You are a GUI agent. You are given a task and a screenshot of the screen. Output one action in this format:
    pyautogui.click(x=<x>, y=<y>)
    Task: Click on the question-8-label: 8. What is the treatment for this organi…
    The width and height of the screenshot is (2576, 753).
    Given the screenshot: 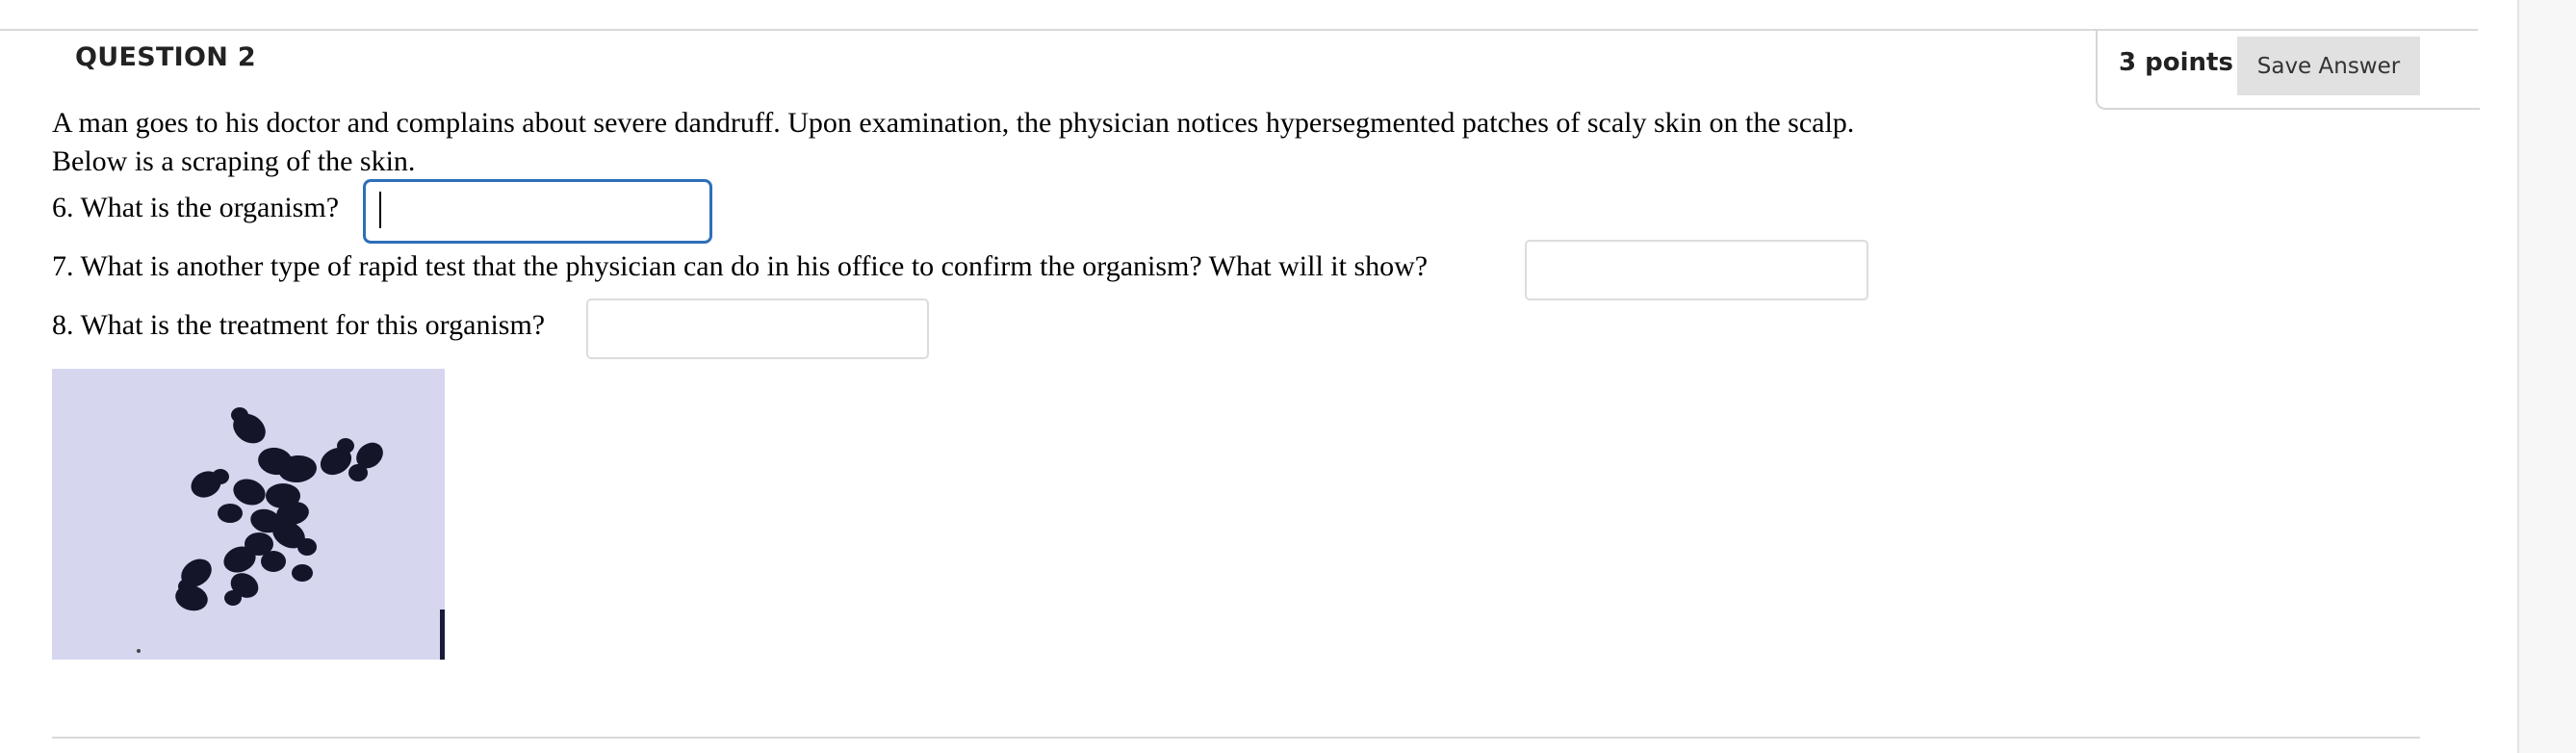 What is the action you would take?
    pyautogui.click(x=299, y=325)
    